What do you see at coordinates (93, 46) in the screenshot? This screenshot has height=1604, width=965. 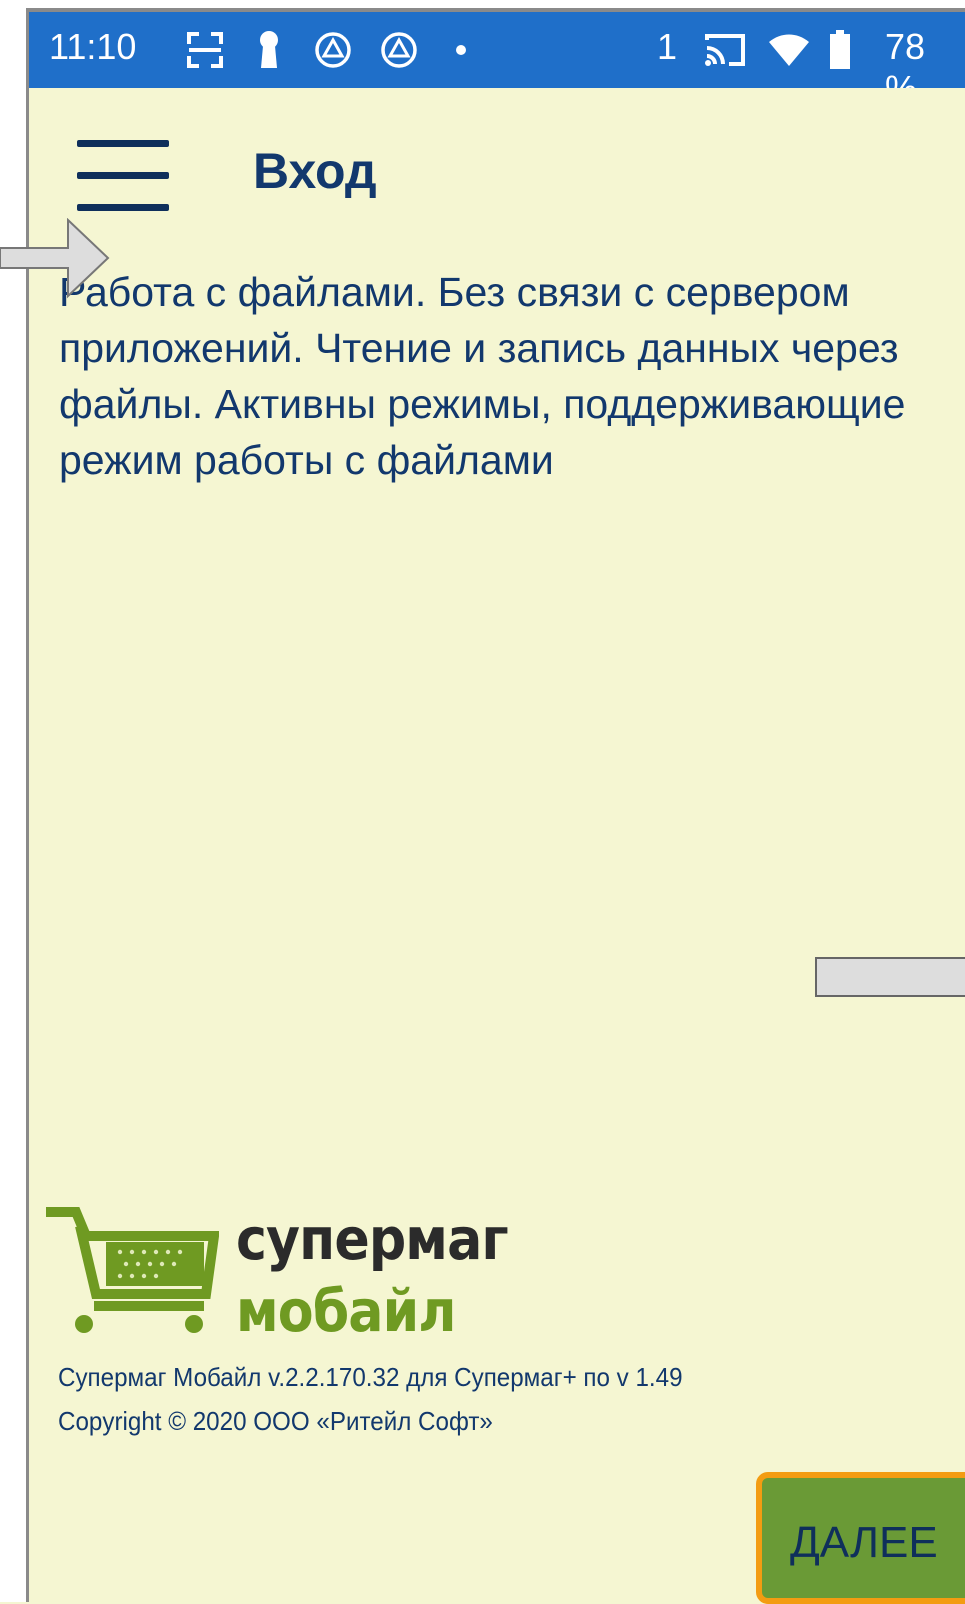 I see `status-time: 11:10` at bounding box center [93, 46].